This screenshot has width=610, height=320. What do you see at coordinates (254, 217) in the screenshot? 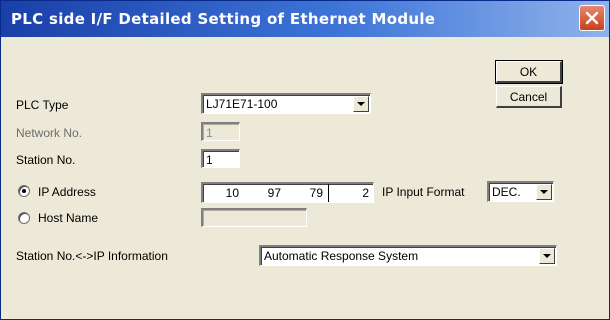
I see `host-name-field` at bounding box center [254, 217].